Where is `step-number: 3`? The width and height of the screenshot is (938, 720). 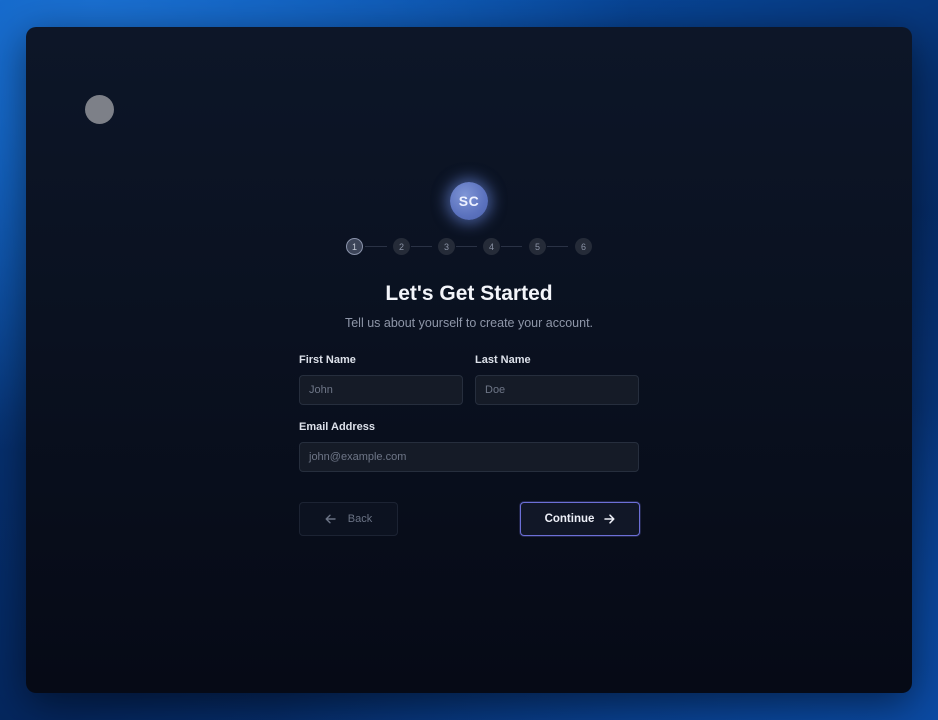
step-number: 3 is located at coordinates (446, 246).